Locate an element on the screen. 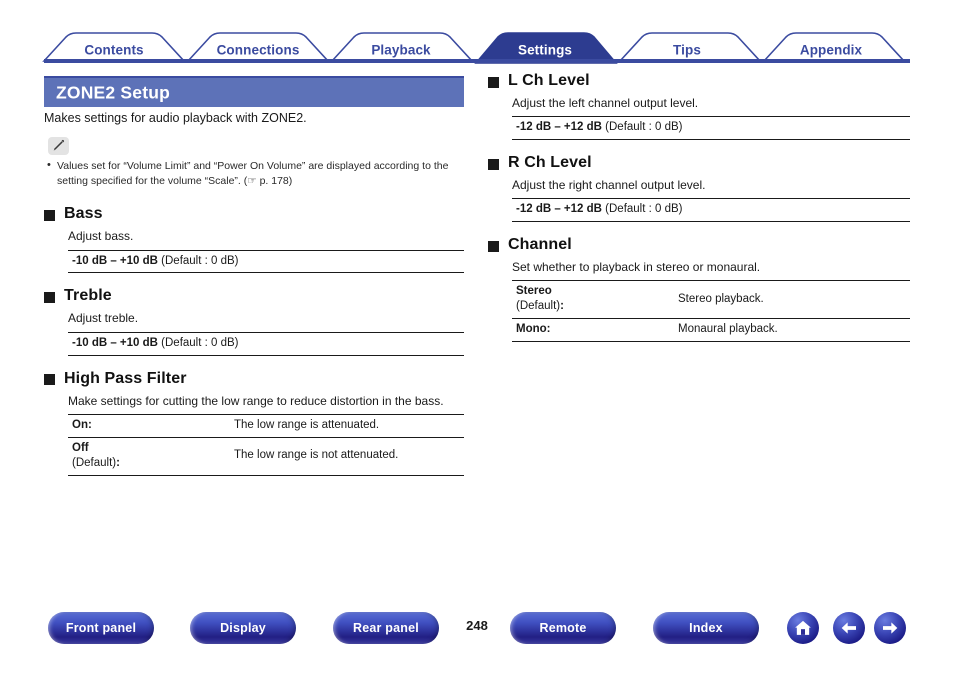  option-key-label: On is located at coordinates (80, 424).